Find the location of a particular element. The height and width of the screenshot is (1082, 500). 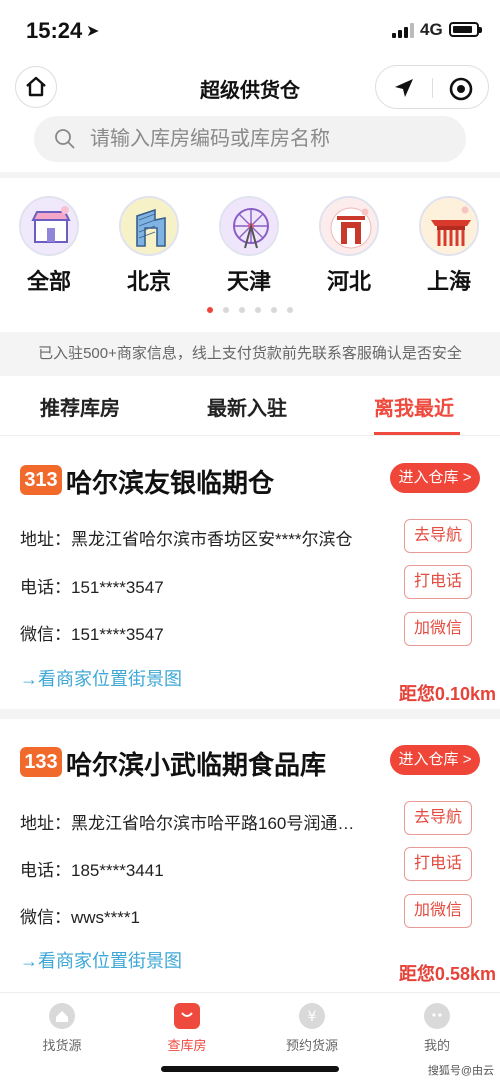

tab-recommended: 推荐库房 is located at coordinates (80, 406).